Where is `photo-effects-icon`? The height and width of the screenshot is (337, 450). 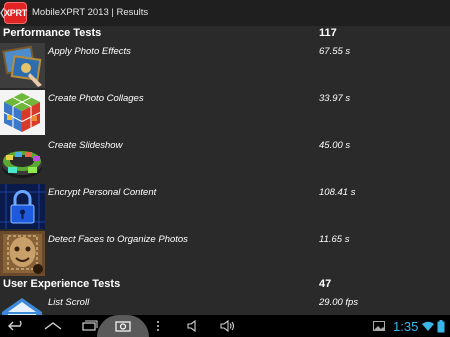
photo-effects-icon is located at coordinates (22, 65).